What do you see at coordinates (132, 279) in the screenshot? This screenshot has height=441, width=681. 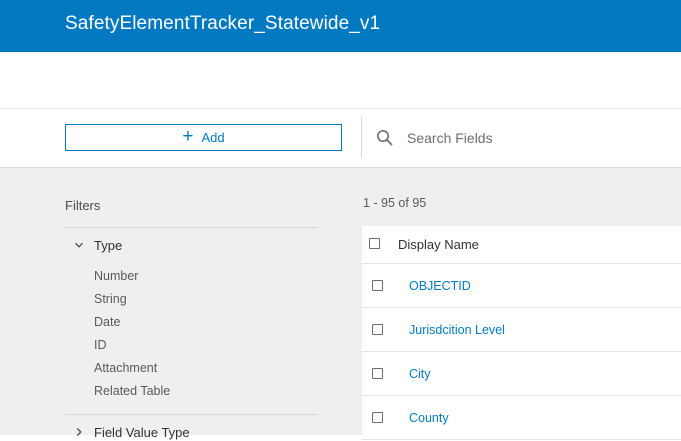 I see `filter-option-number: Number` at bounding box center [132, 279].